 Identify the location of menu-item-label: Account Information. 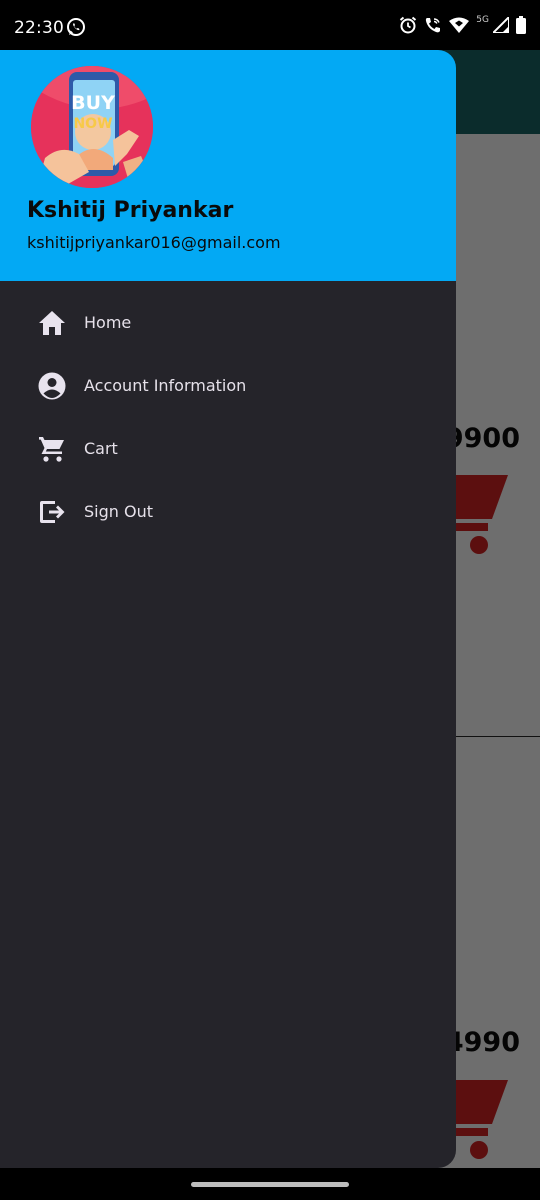
(165, 385).